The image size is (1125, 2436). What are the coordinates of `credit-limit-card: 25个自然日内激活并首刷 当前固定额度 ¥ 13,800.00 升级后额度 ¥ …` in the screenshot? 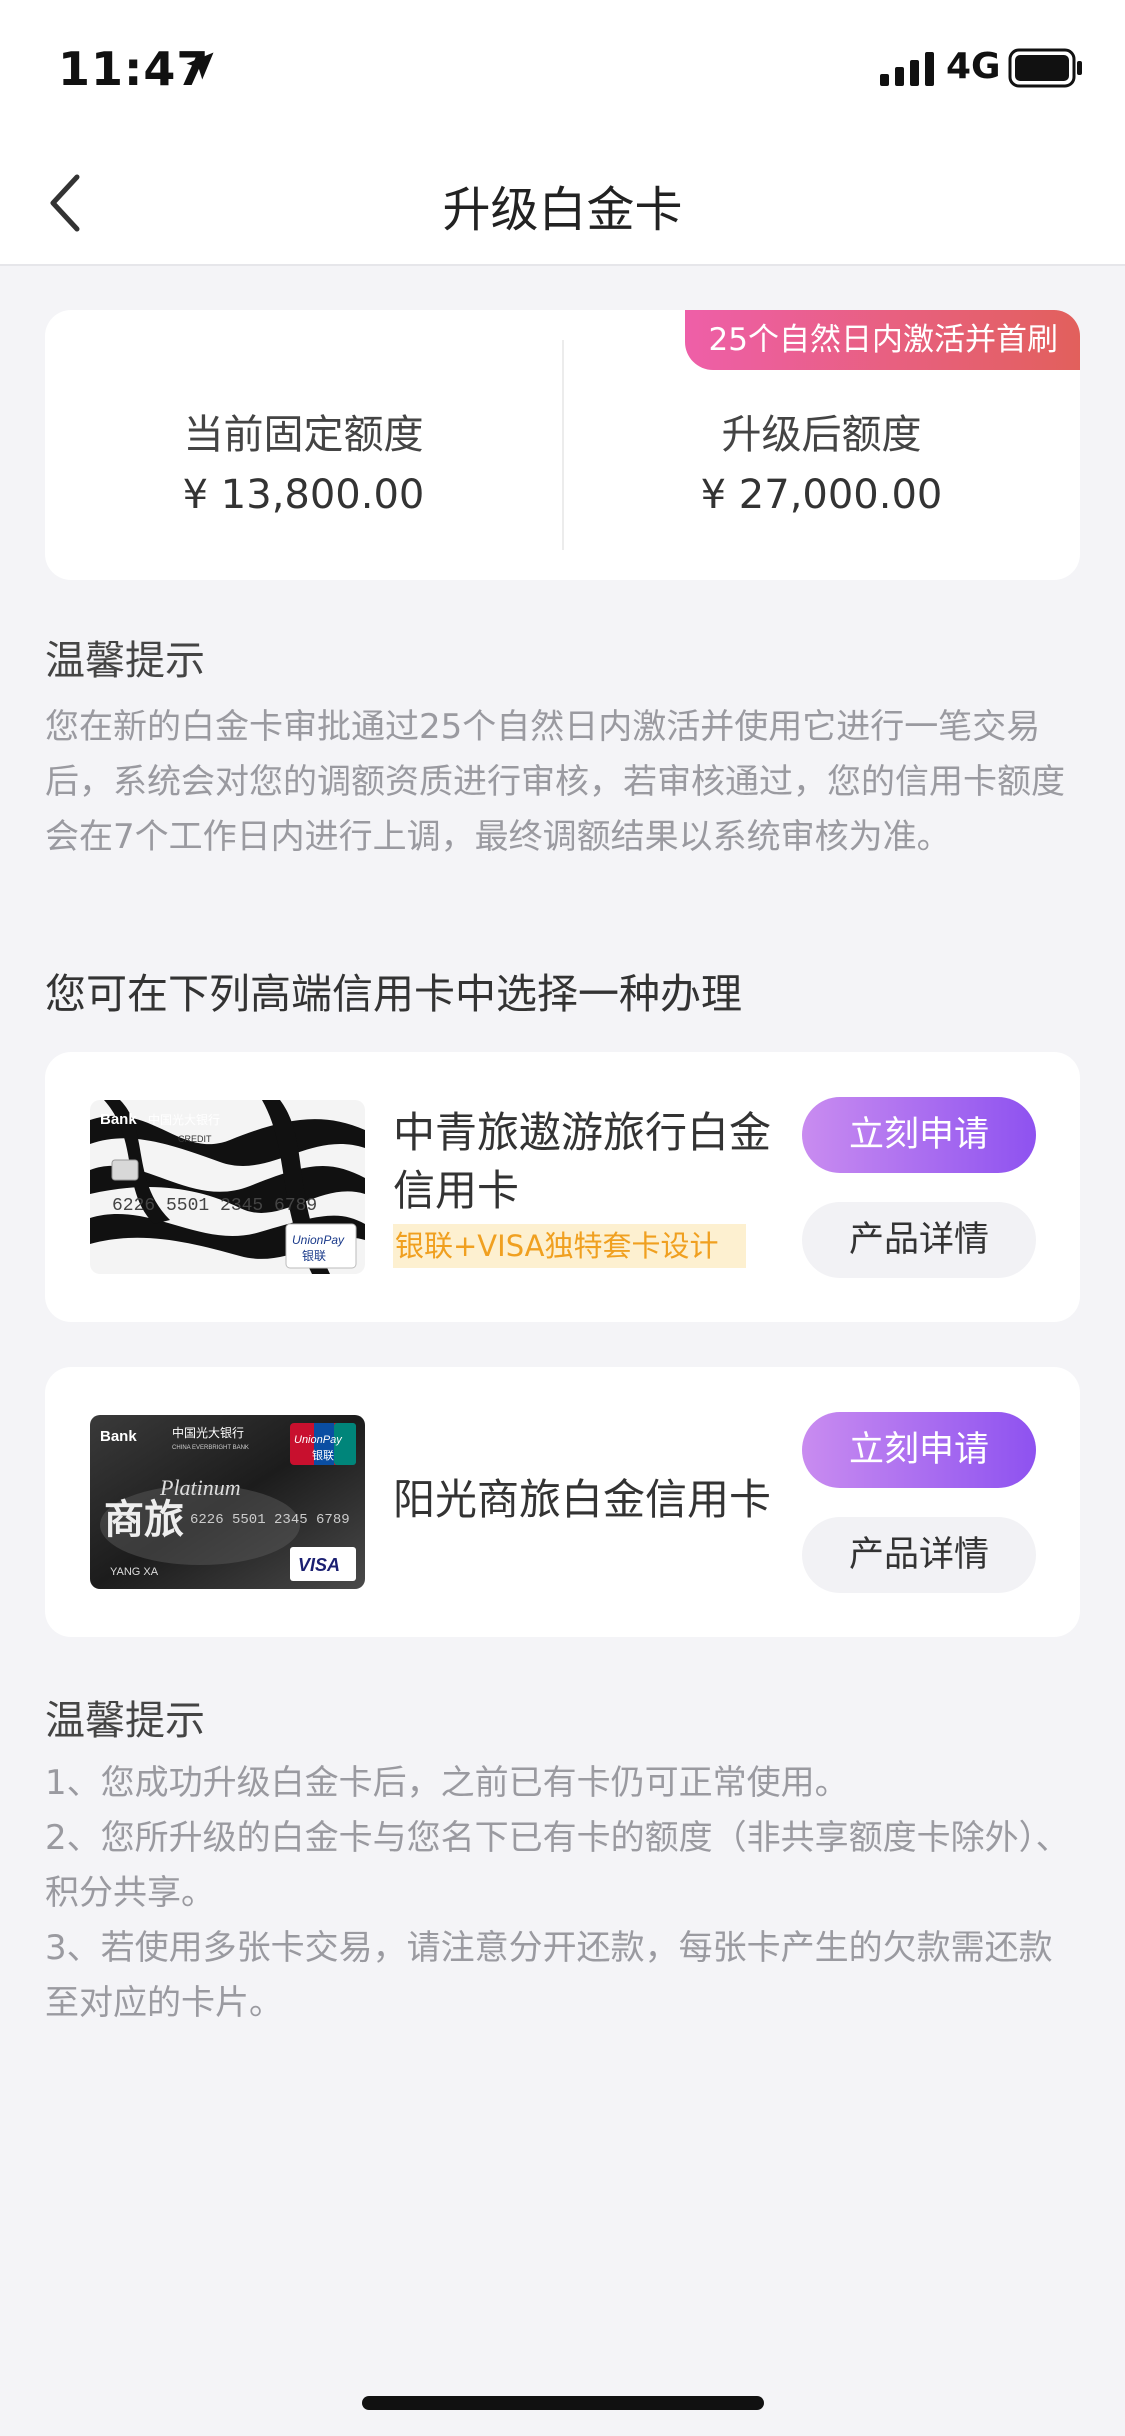 It's located at (562, 445).